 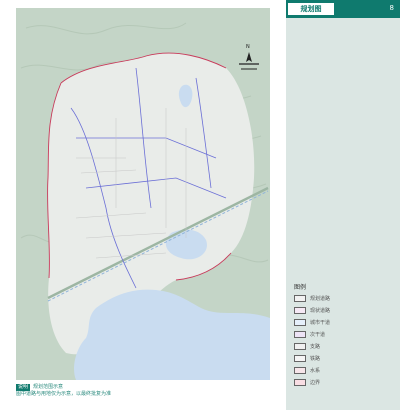 What do you see at coordinates (318, 335) in the screenshot?
I see `legend-label: 次干道` at bounding box center [318, 335].